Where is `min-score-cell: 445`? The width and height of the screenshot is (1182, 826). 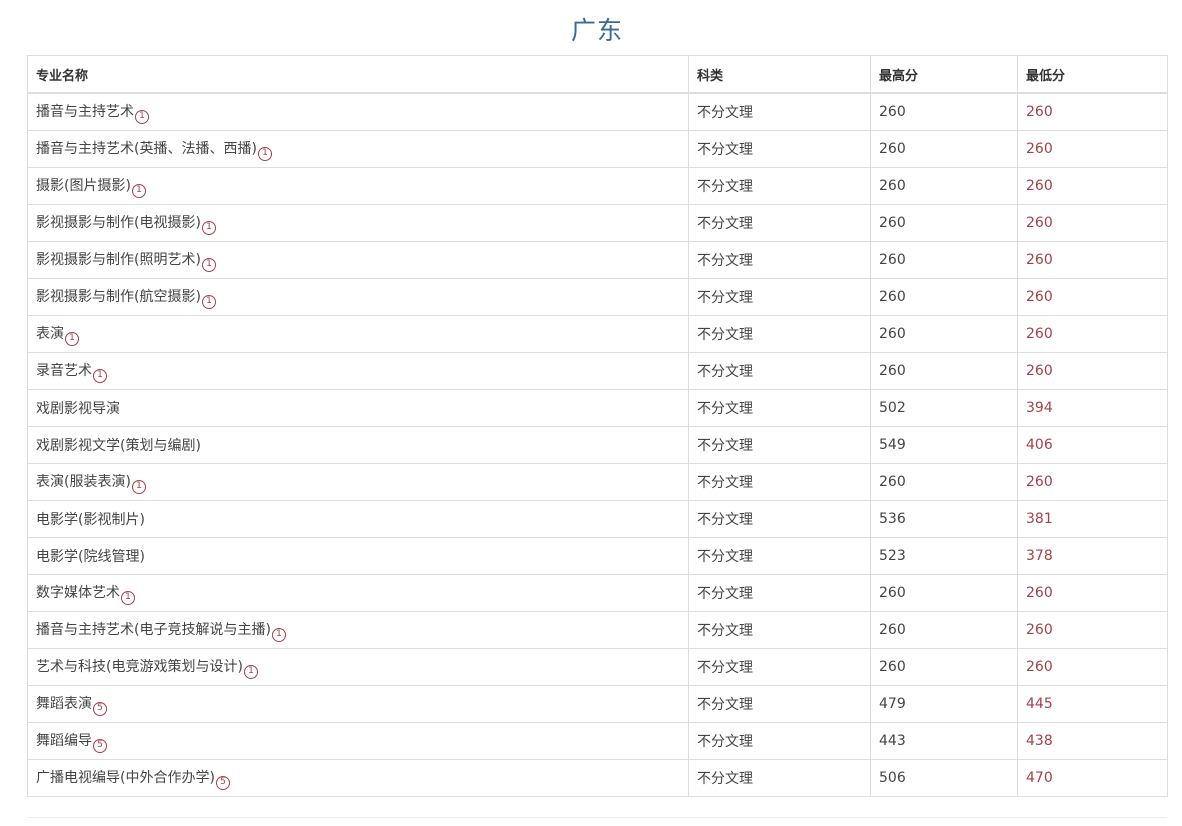 min-score-cell: 445 is located at coordinates (1092, 704).